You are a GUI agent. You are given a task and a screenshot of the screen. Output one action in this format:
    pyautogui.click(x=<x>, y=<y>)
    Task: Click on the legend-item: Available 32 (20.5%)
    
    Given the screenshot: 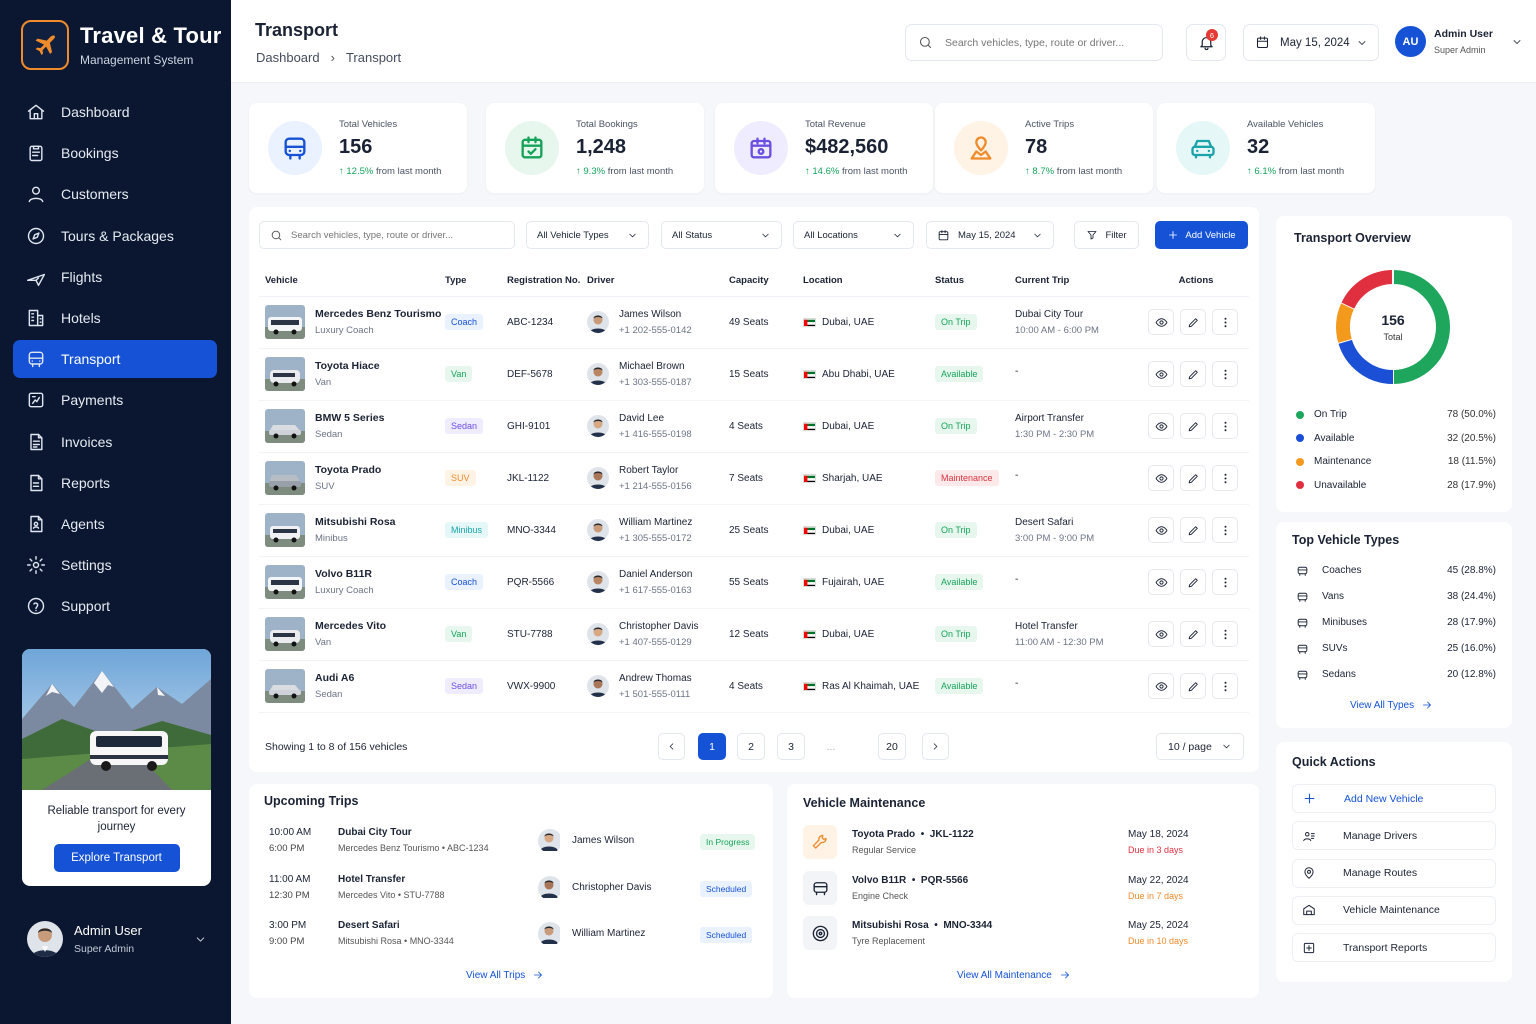 What is the action you would take?
    pyautogui.click(x=1396, y=438)
    